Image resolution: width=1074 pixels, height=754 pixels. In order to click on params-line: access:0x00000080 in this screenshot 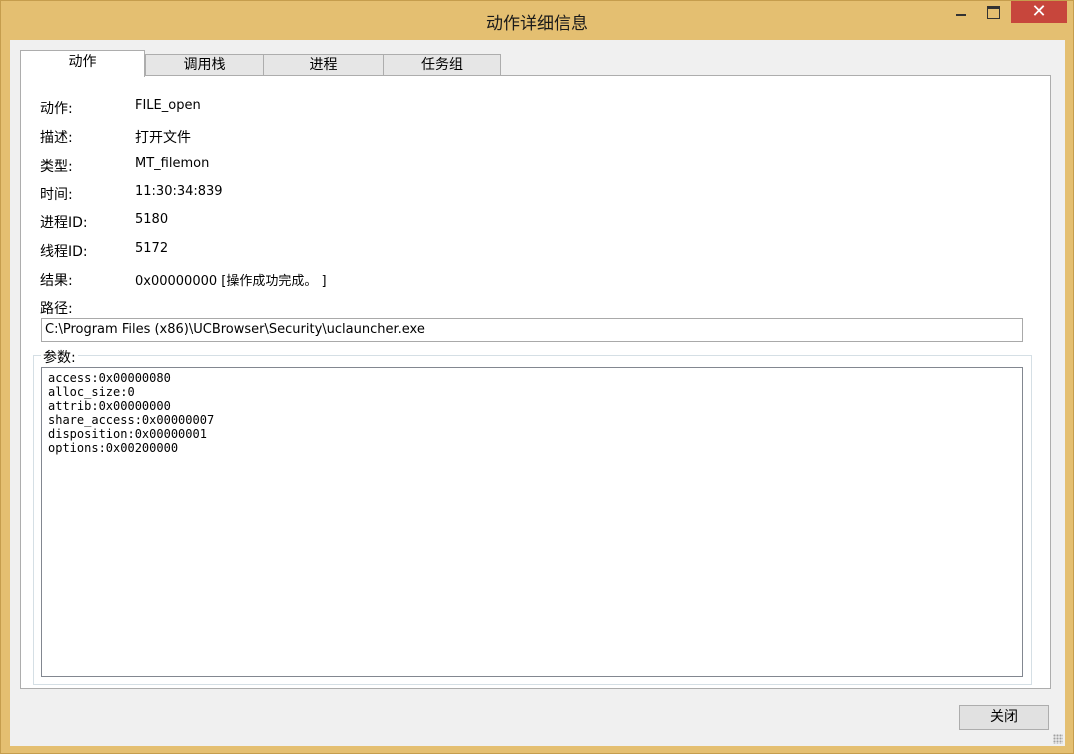, I will do `click(109, 378)`.